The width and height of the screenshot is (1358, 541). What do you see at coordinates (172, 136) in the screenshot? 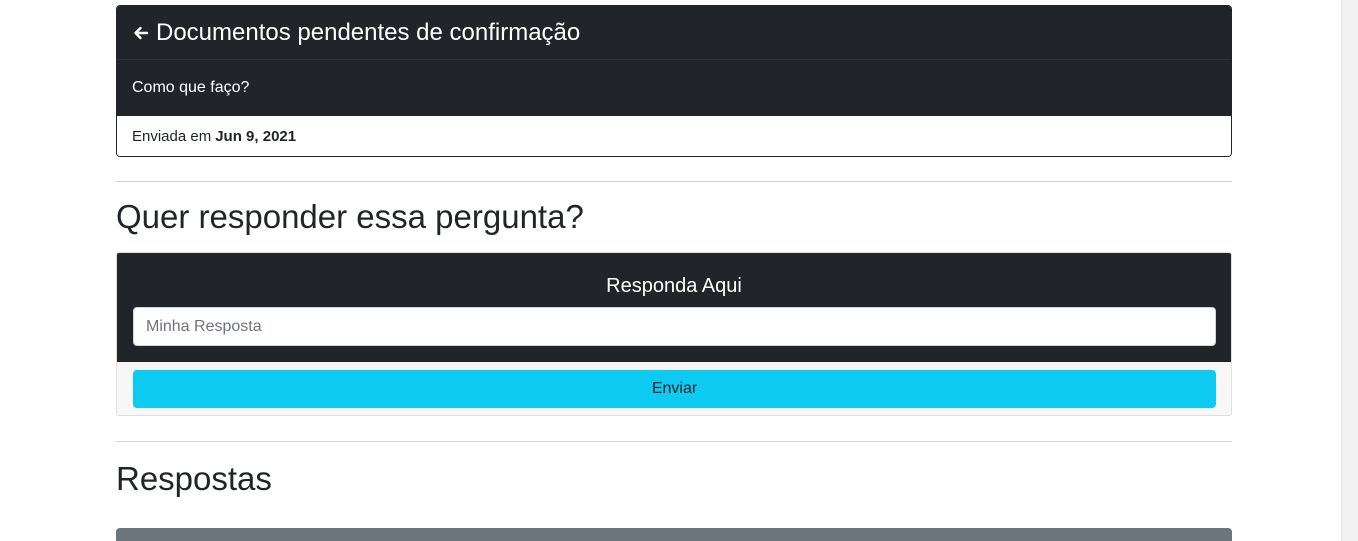
I see `sent-prefix: Enviada em` at bounding box center [172, 136].